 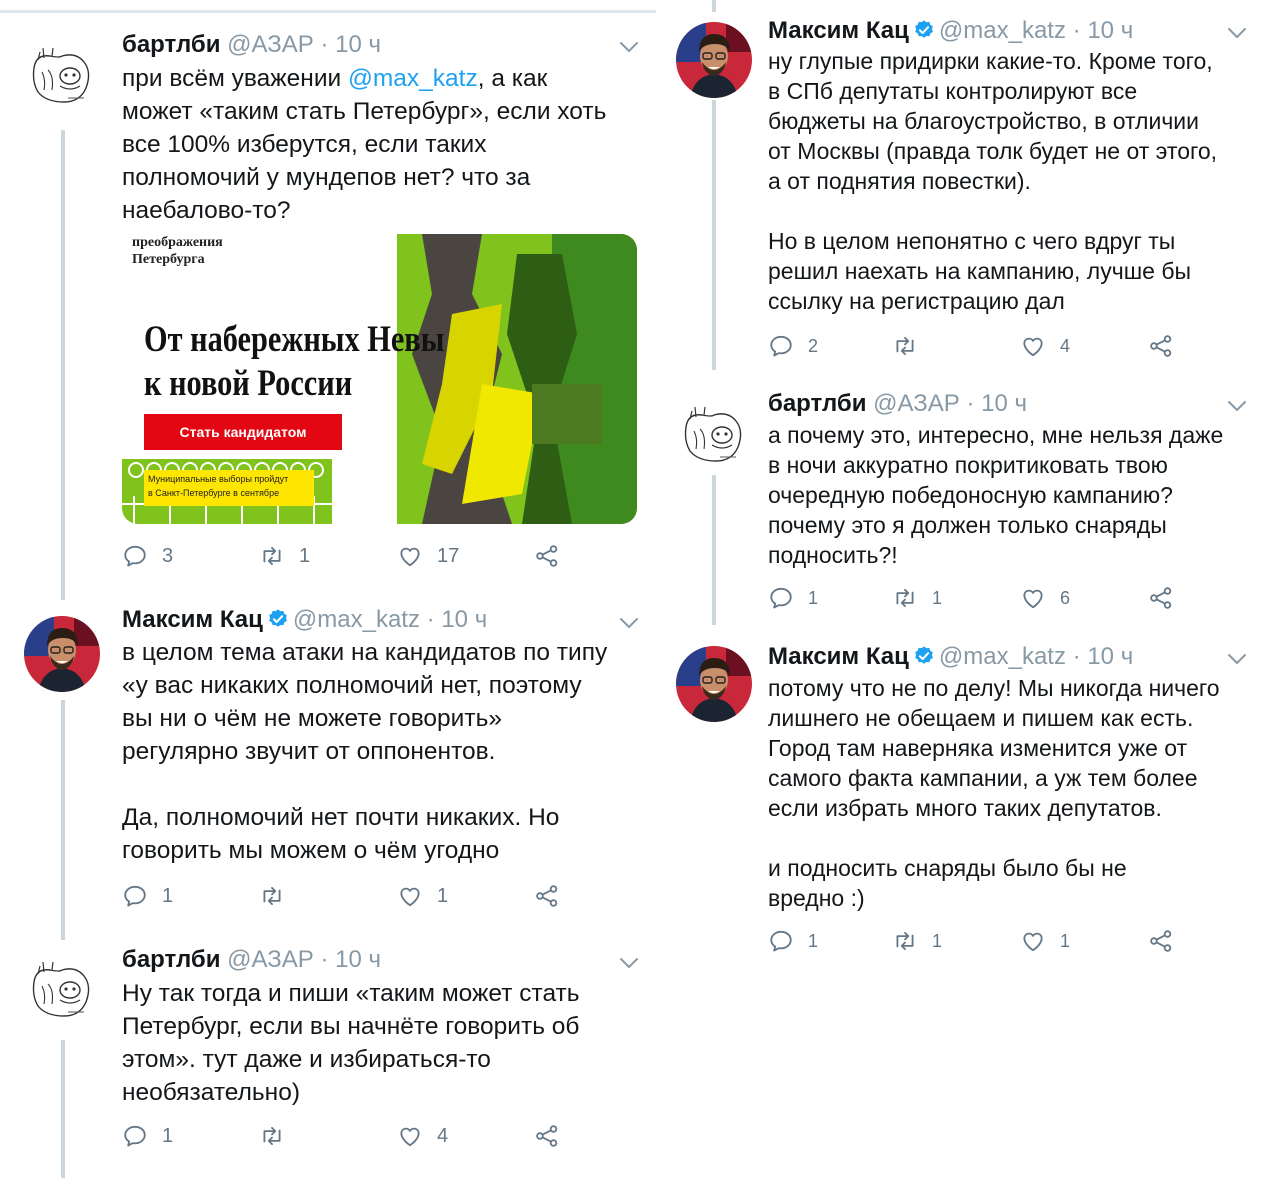 I want to click on reply-count: 1, so click(x=168, y=895).